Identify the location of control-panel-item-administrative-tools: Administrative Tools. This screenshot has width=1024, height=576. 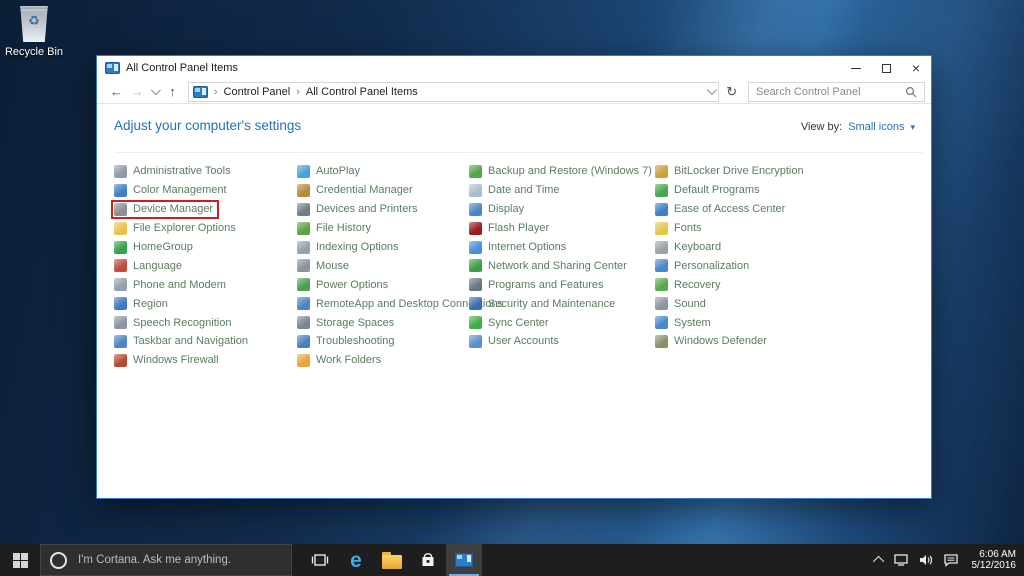
(174, 171).